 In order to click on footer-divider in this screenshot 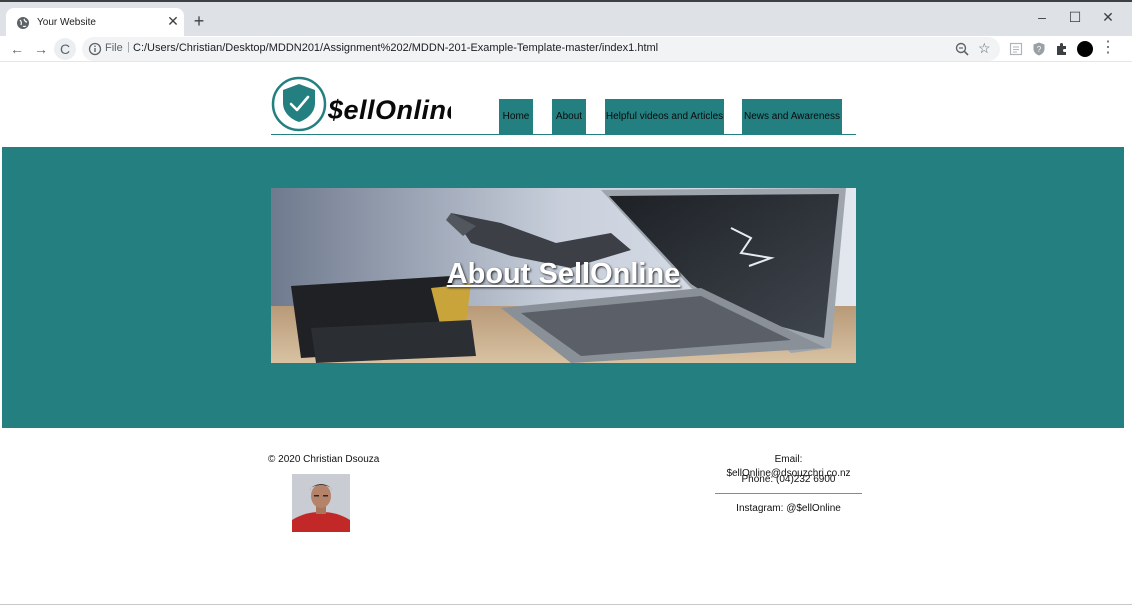, I will do `click(788, 493)`.